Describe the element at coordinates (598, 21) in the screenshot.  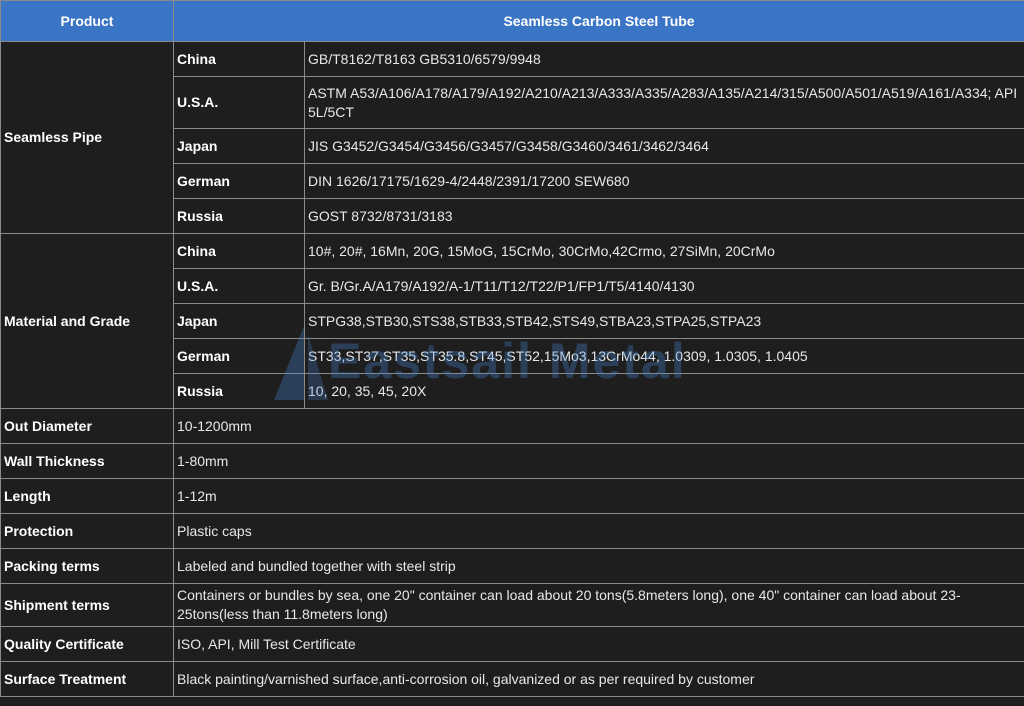
I see `header-title: Seamless Carbon Steel Tube` at that location.